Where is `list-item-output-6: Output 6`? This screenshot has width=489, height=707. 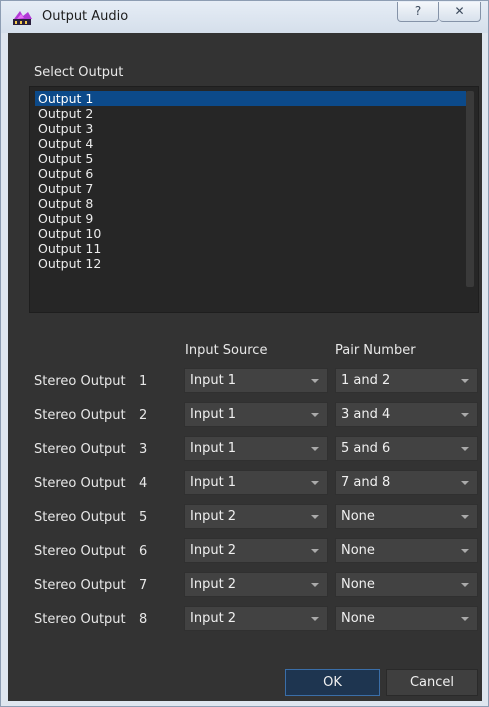
list-item-output-6: Output 6 is located at coordinates (250, 173).